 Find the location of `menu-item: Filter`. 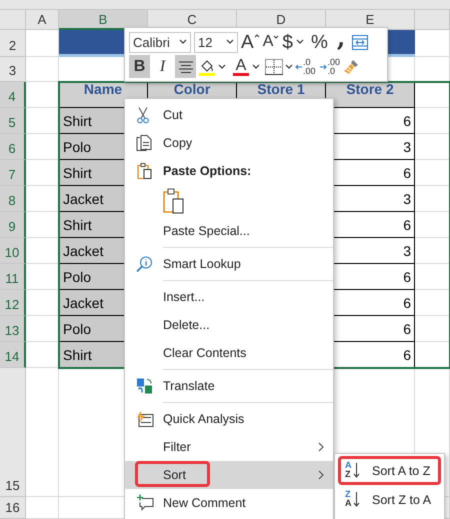

menu-item: Filter is located at coordinates (229, 447).